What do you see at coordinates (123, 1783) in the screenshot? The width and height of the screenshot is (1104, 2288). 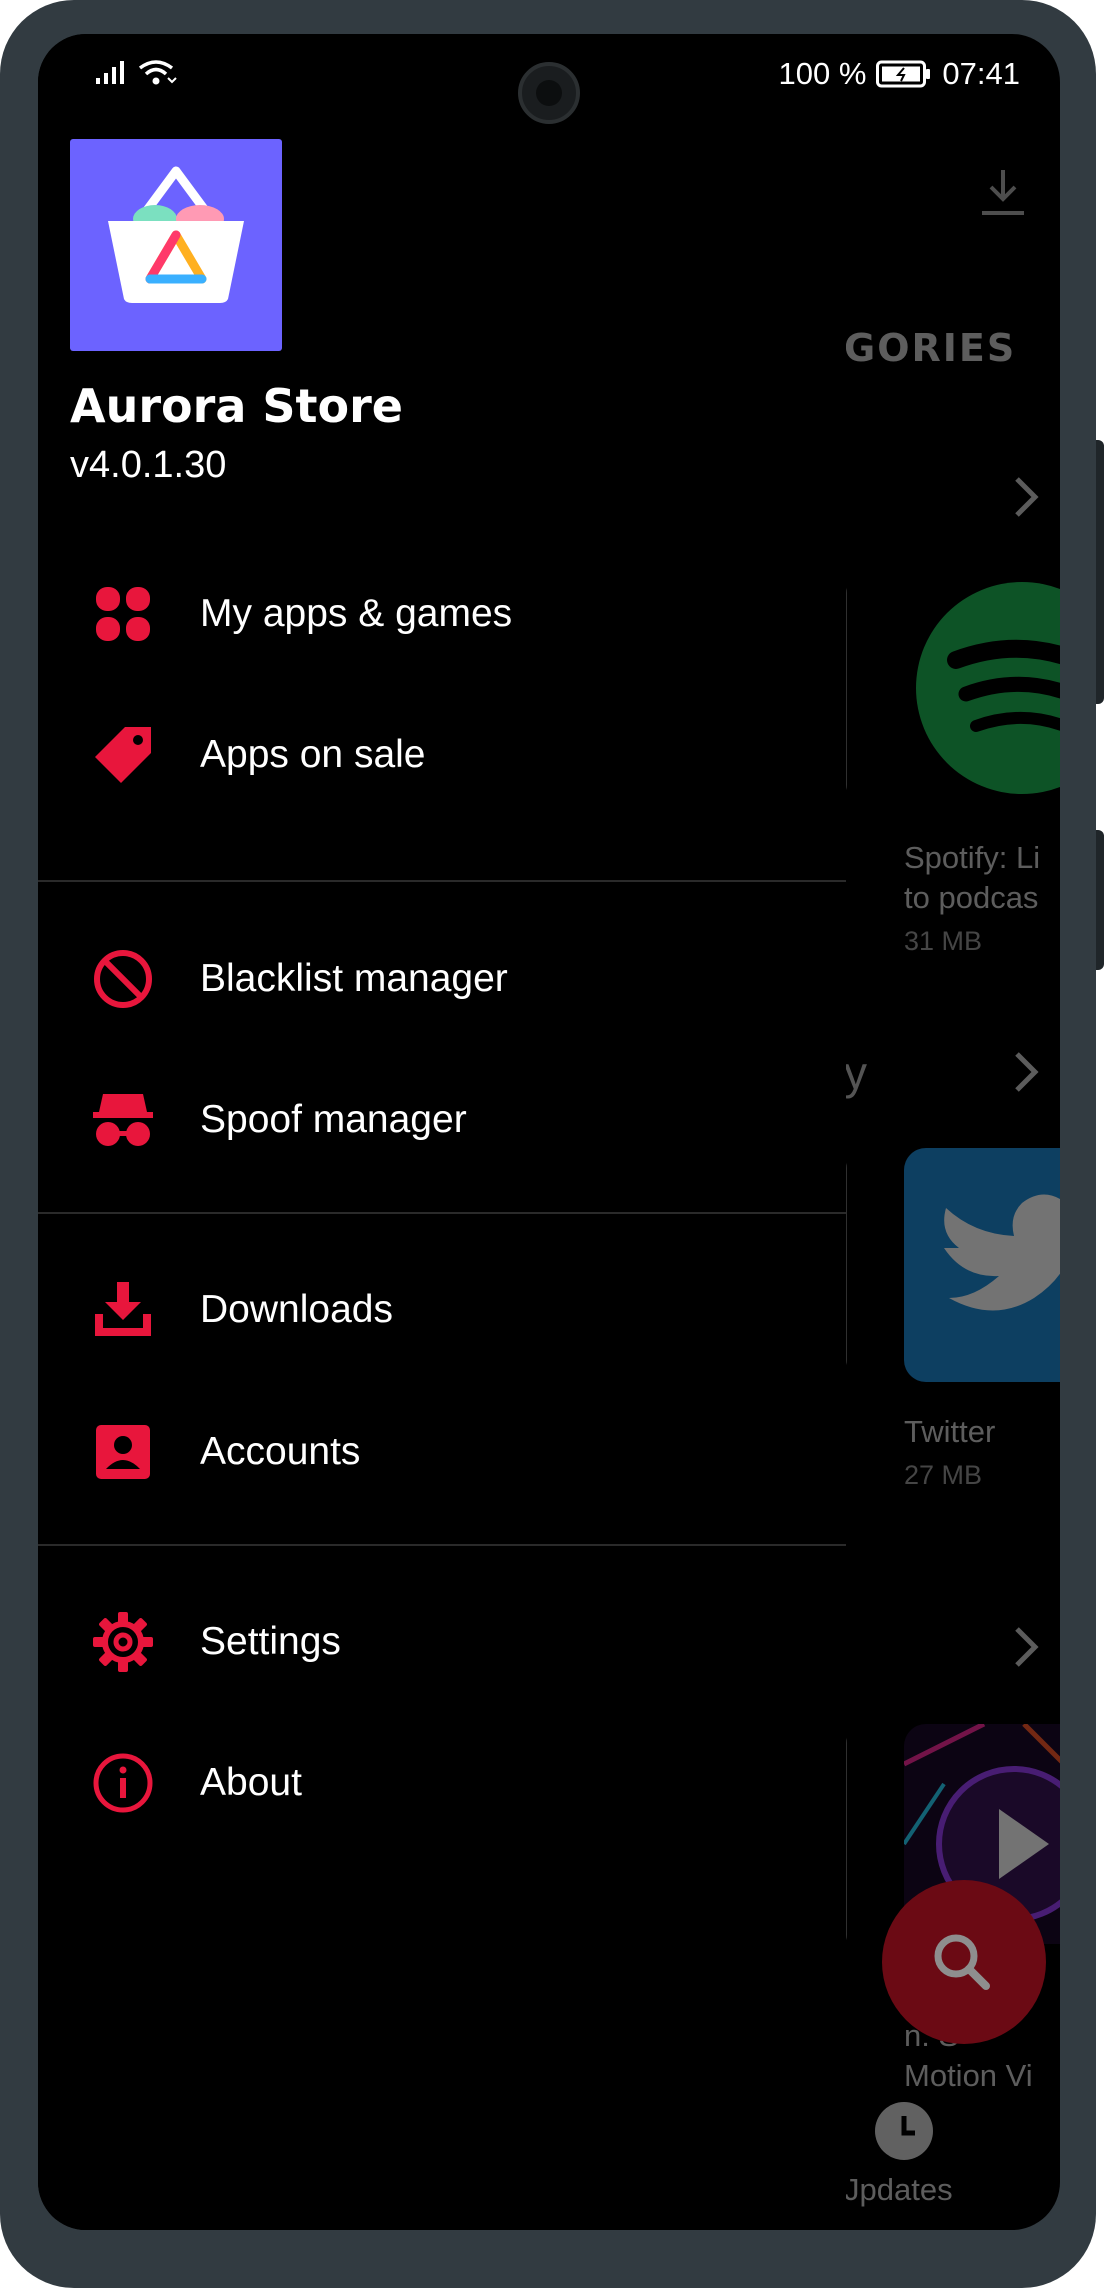 I see `info-icon` at bounding box center [123, 1783].